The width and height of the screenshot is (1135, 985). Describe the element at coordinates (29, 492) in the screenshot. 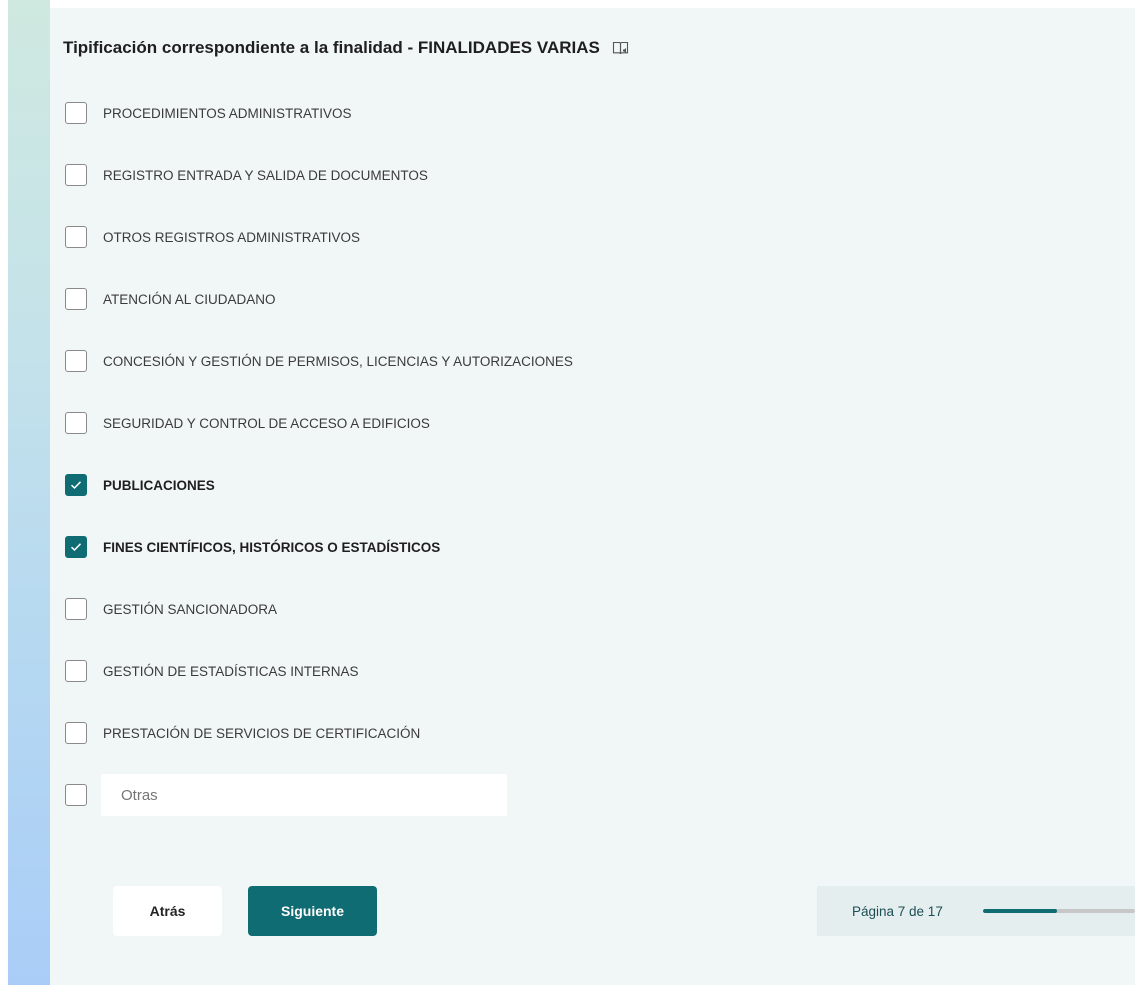

I see `background-gradient-strip` at that location.